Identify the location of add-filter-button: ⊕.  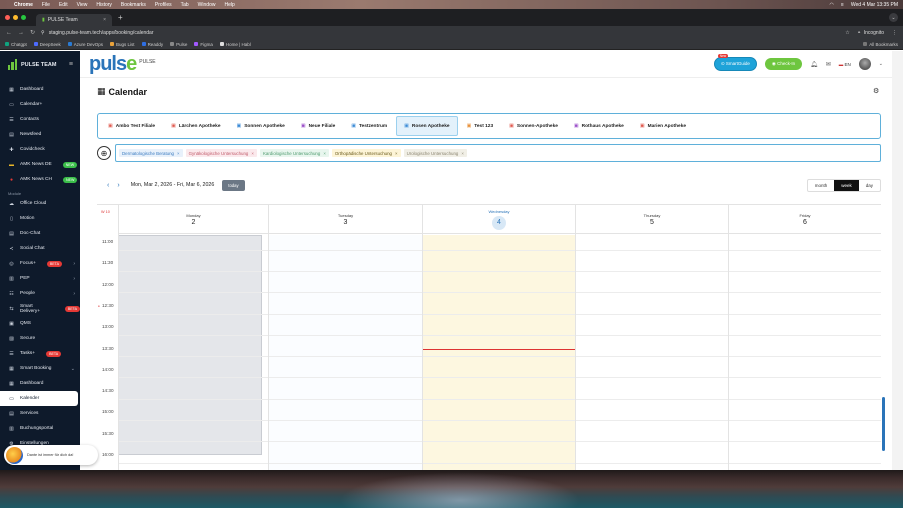
(104, 153).